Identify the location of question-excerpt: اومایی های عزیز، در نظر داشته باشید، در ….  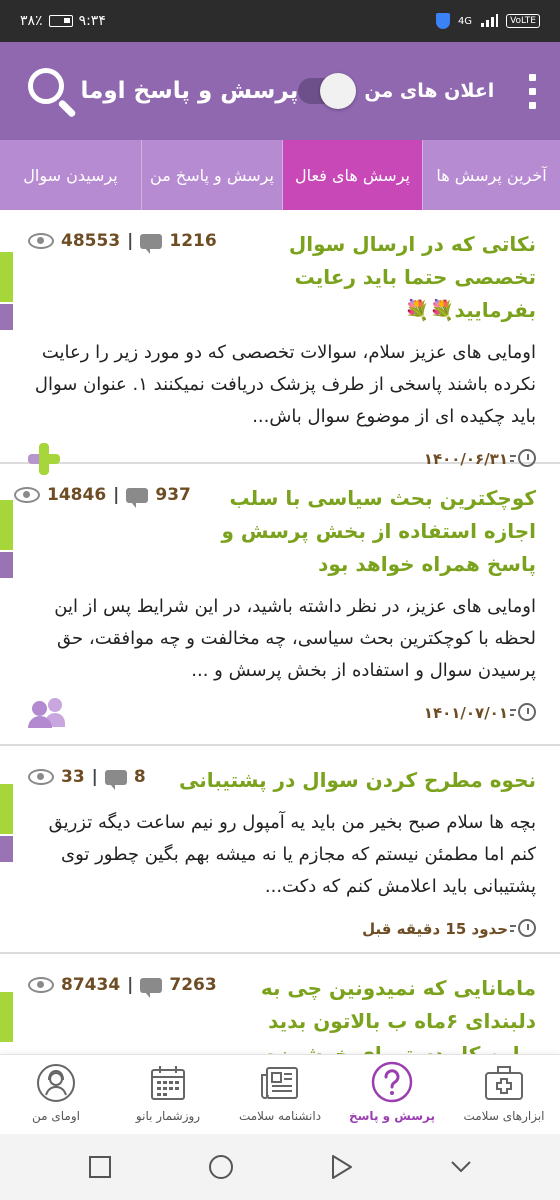
(295, 638).